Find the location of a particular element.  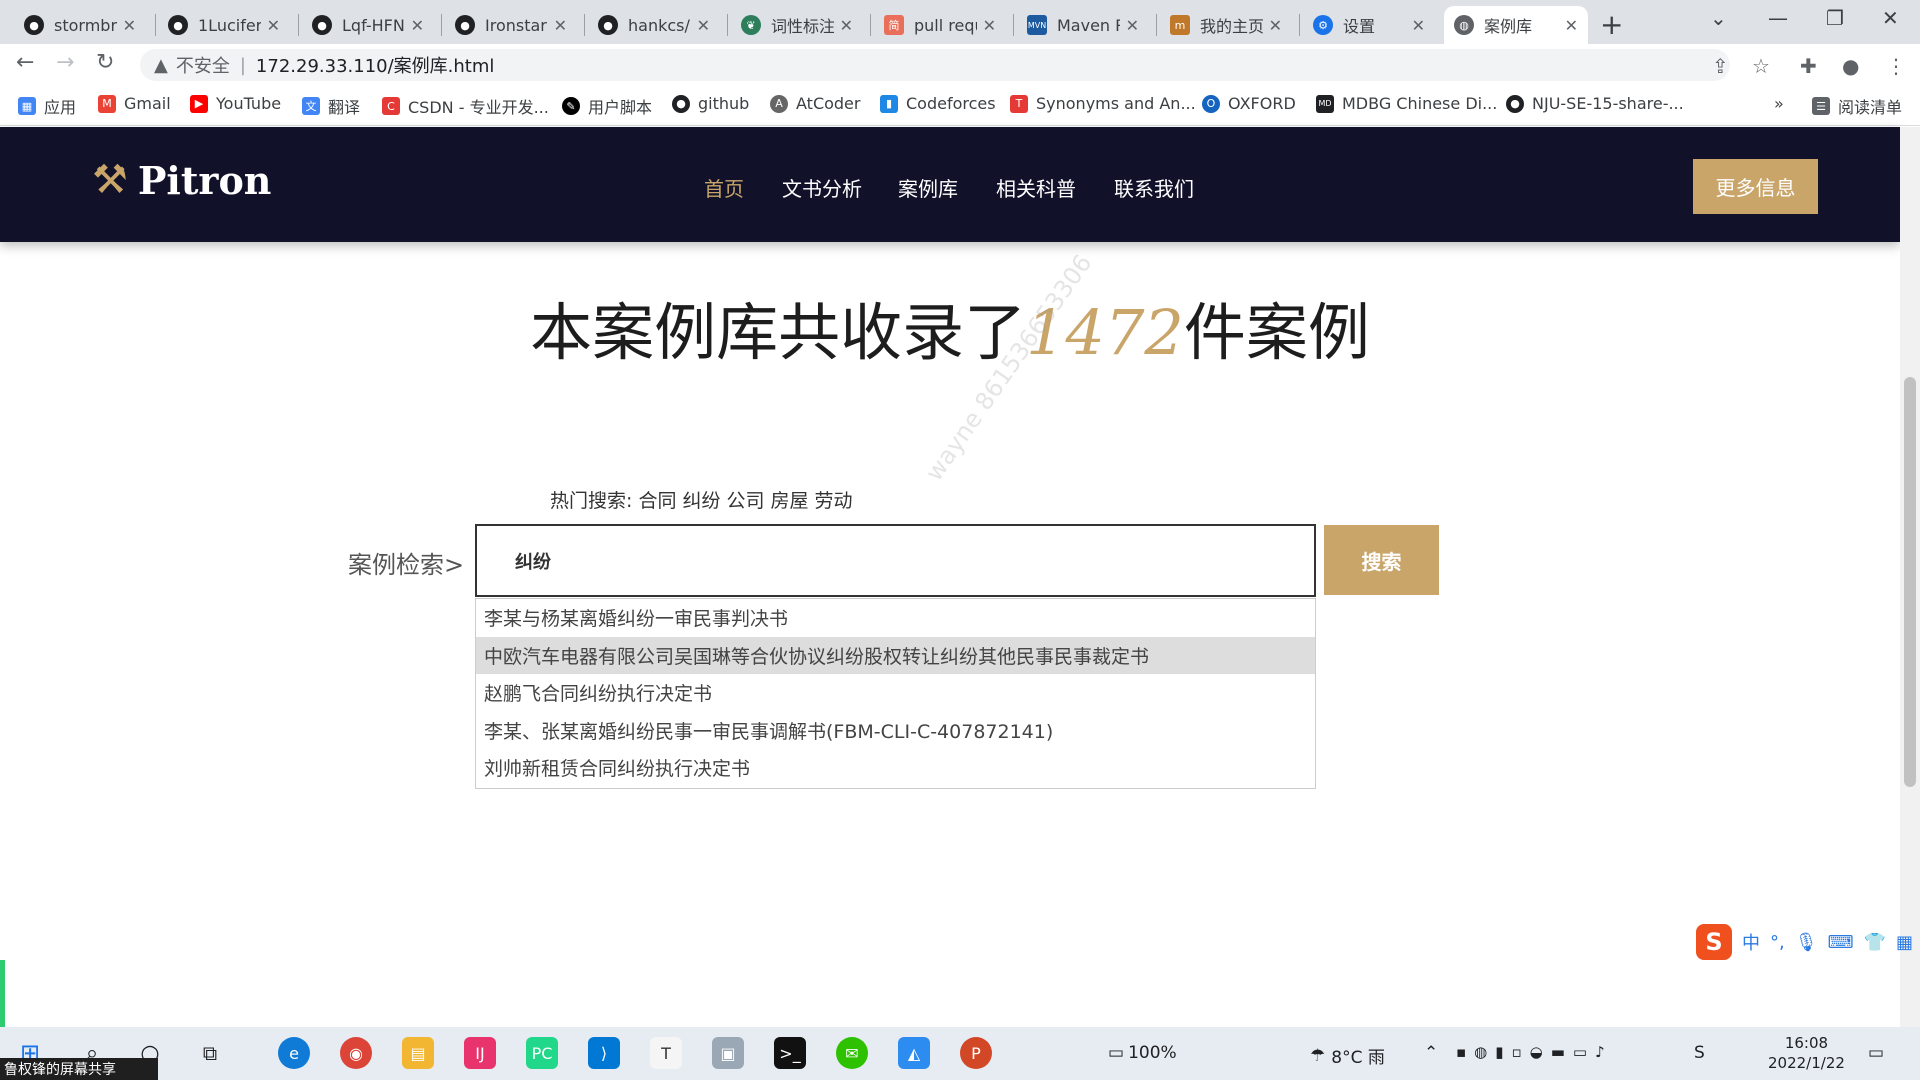

back-arrow-icon: ← is located at coordinates (25, 62).